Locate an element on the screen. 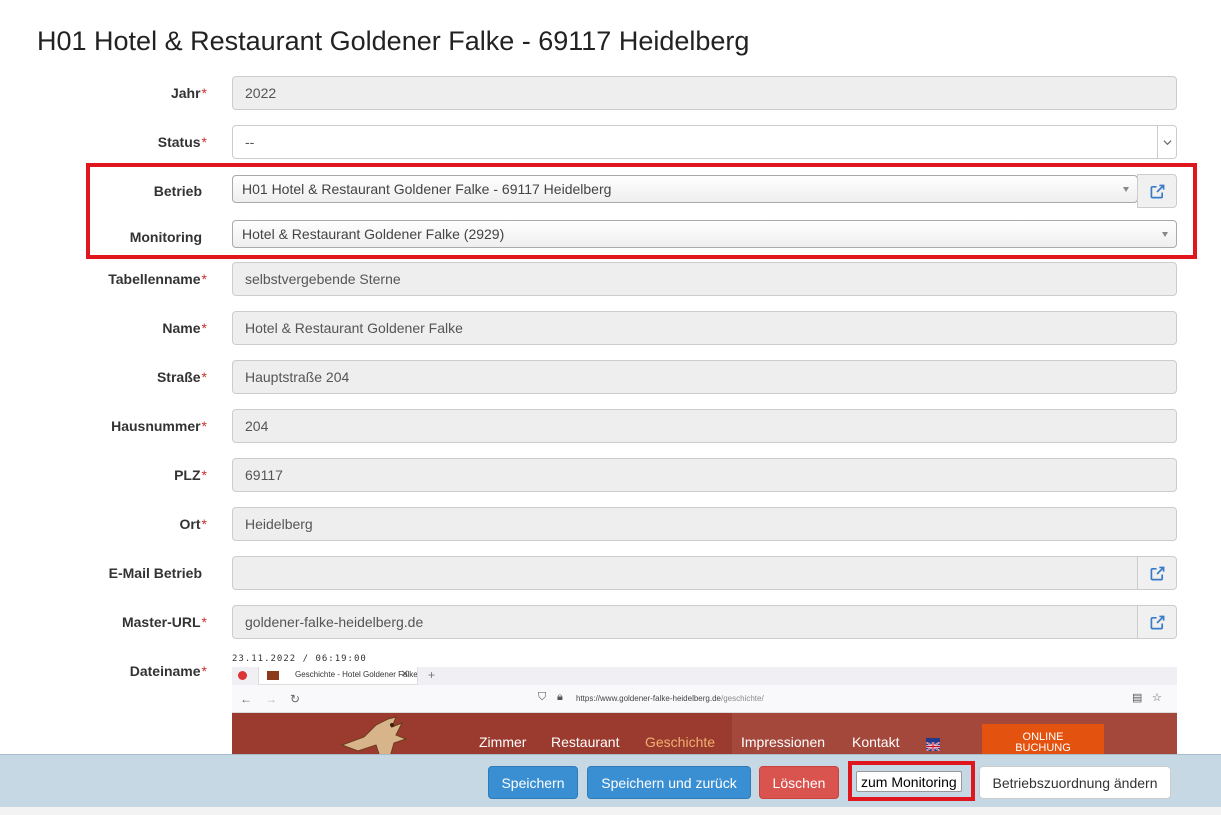 This screenshot has width=1221, height=815. form-row-ort: Ort* Heidelberg is located at coordinates (610, 524).